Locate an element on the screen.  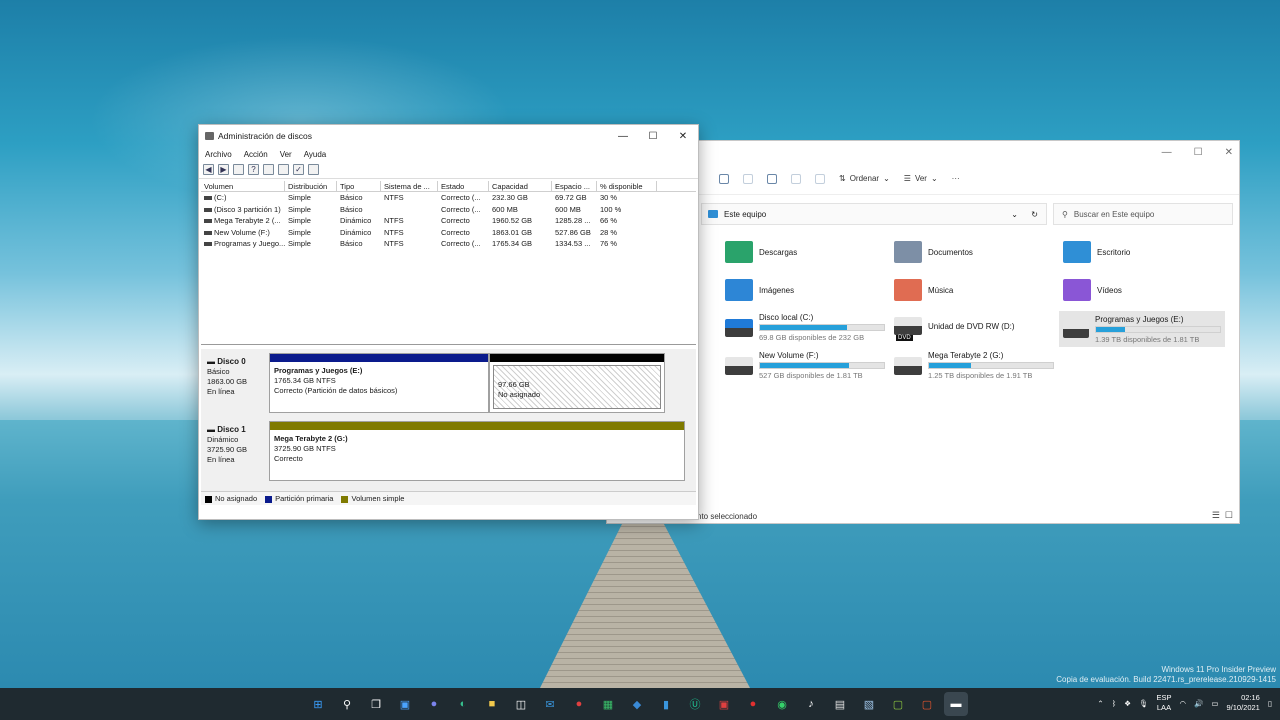
mail-icon: ✉ is located at coordinates (550, 704).